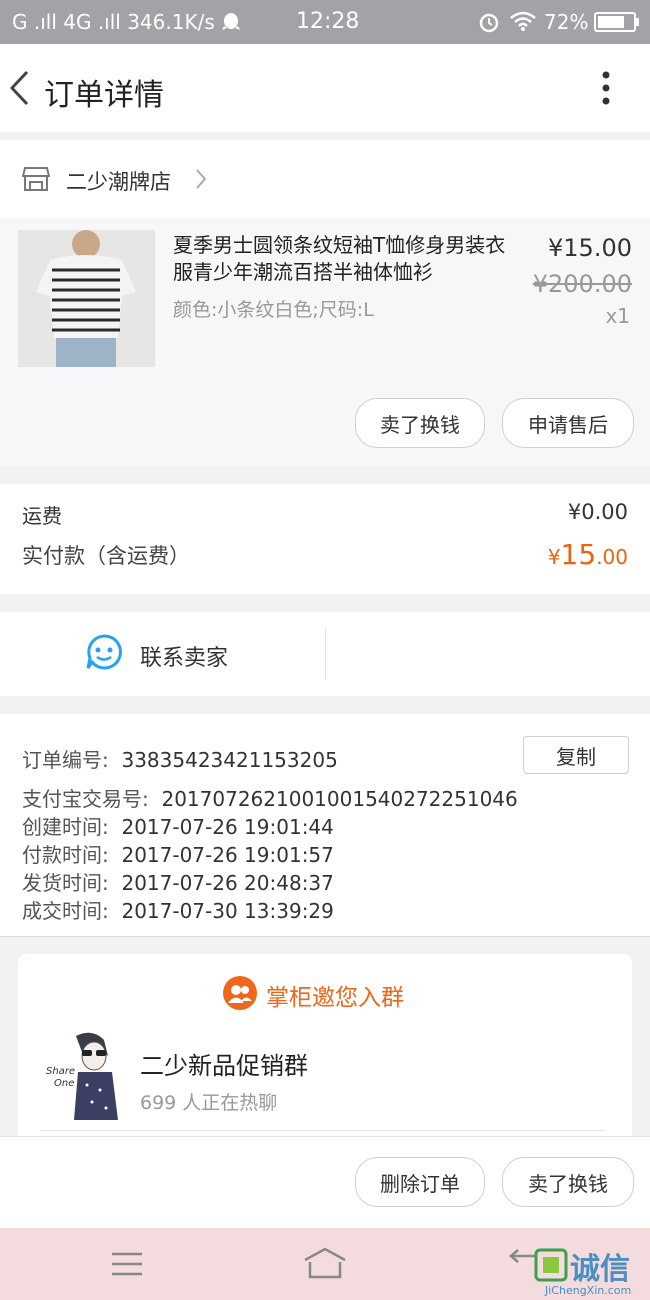 The width and height of the screenshot is (650, 1300). Describe the element at coordinates (597, 512) in the screenshot. I see `shipping-value: ¥0.00` at that location.